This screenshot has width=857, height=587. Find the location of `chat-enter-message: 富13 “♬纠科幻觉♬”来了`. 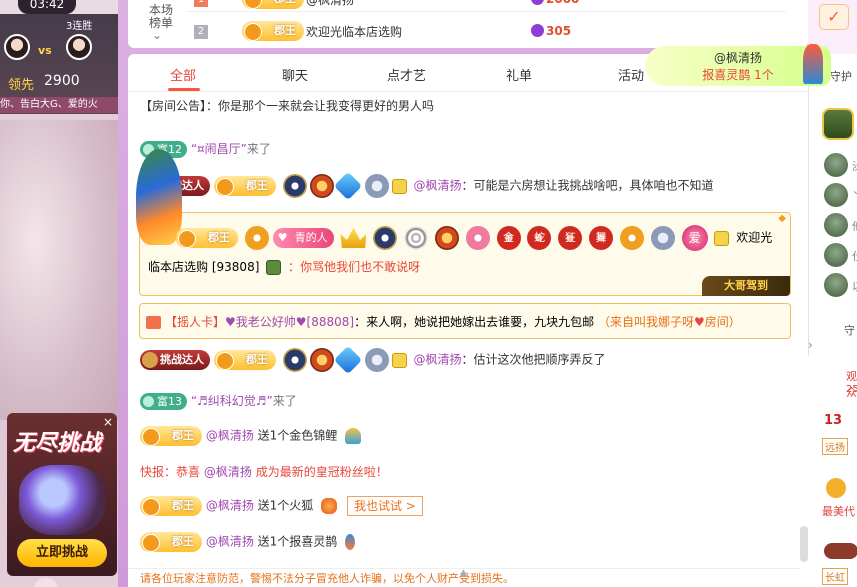

chat-enter-message: 富13 “♬纠科幻觉♬”来了 is located at coordinates (218, 401).